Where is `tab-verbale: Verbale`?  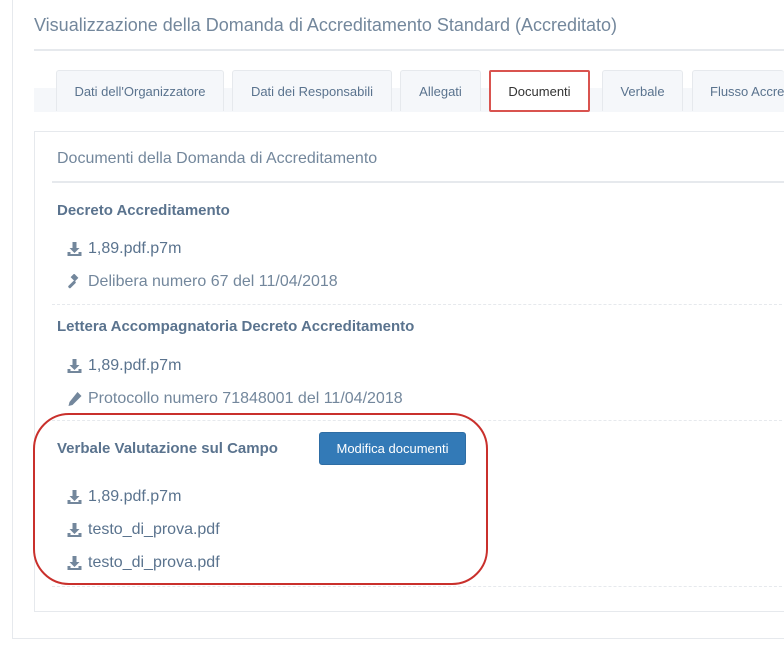 tab-verbale: Verbale is located at coordinates (642, 90).